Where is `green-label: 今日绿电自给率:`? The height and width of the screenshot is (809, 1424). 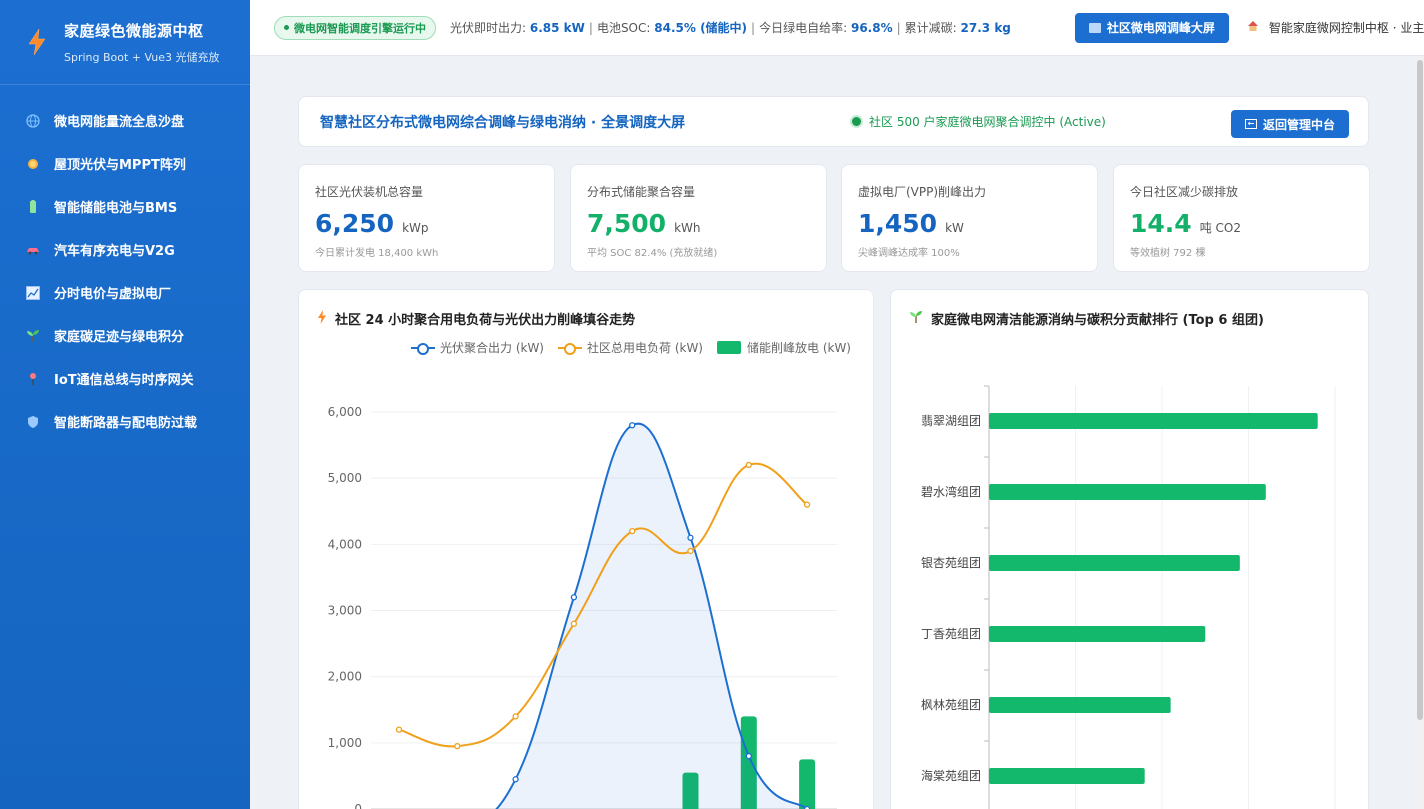 green-label: 今日绿电自给率: is located at coordinates (803, 28).